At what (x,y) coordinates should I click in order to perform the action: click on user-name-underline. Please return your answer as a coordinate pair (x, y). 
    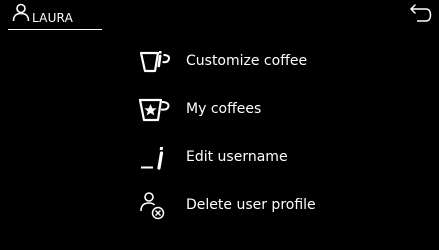
    Looking at the image, I should click on (55, 29).